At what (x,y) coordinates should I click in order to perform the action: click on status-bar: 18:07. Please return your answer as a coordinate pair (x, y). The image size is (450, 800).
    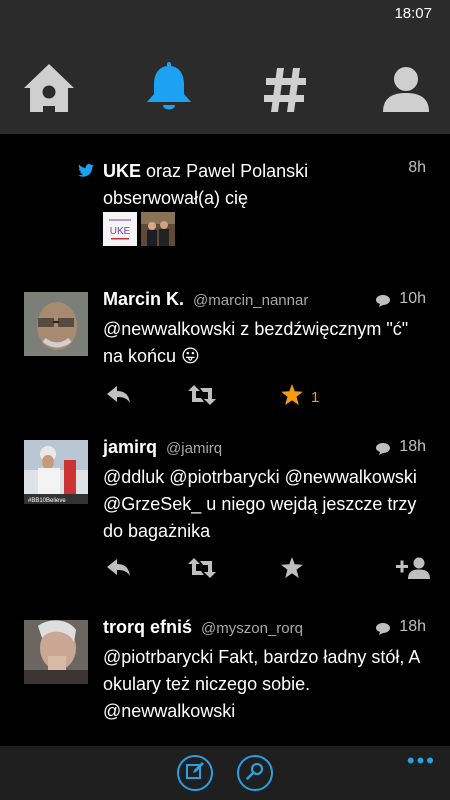
    Looking at the image, I should click on (225, 13).